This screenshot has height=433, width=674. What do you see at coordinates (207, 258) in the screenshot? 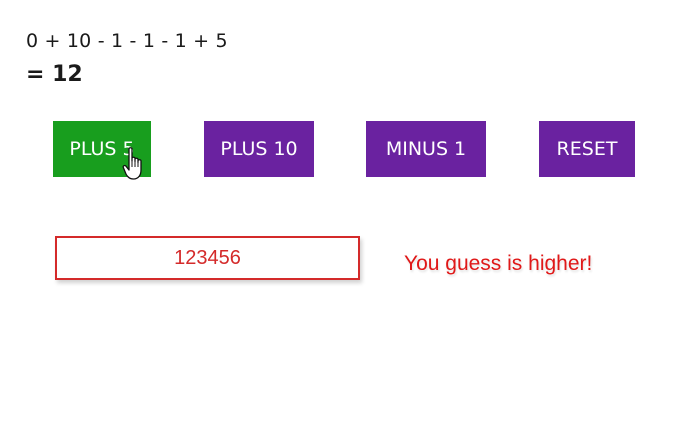
I see `guess-input` at bounding box center [207, 258].